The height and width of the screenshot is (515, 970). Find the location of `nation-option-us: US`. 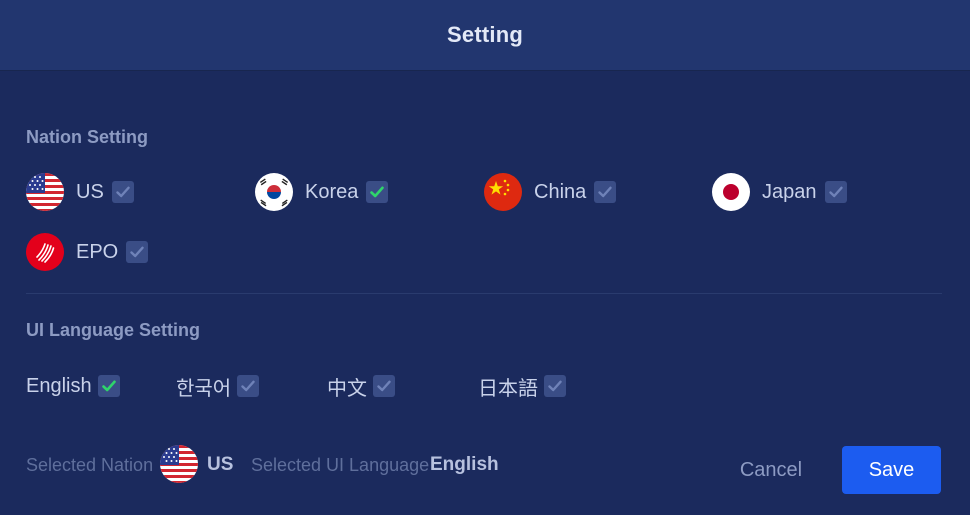

nation-option-us: US is located at coordinates (80, 192).